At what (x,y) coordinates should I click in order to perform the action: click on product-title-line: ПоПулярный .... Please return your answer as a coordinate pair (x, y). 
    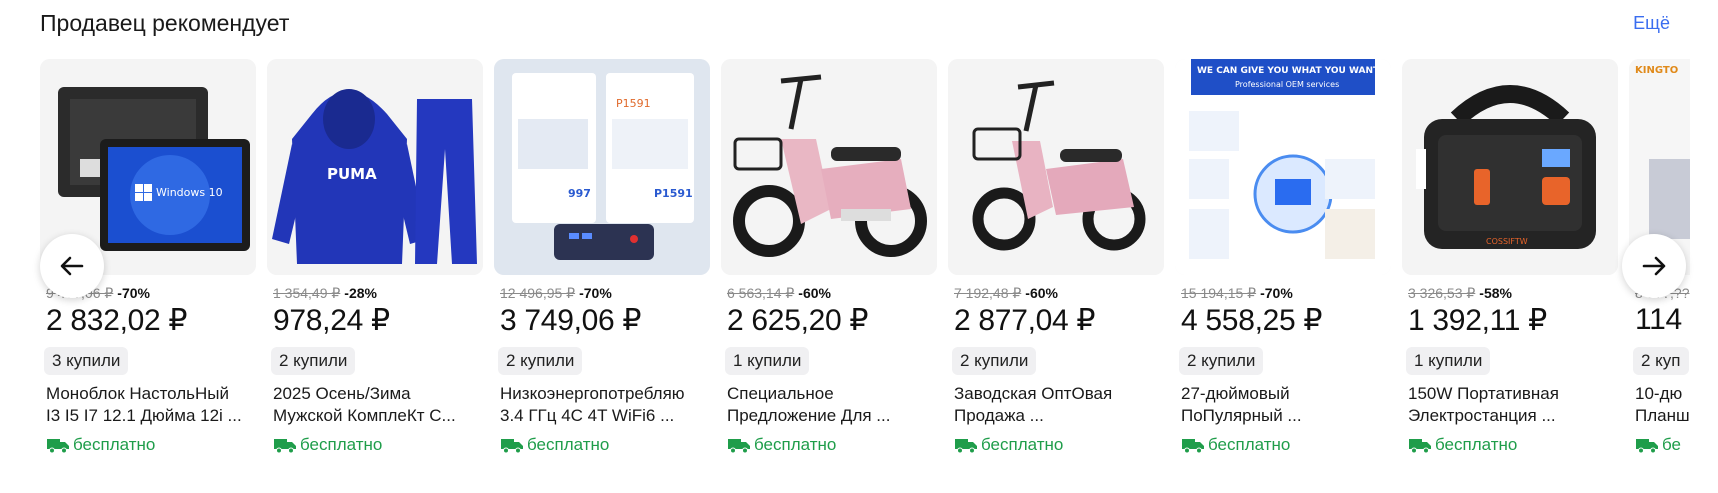
    Looking at the image, I should click on (1241, 415).